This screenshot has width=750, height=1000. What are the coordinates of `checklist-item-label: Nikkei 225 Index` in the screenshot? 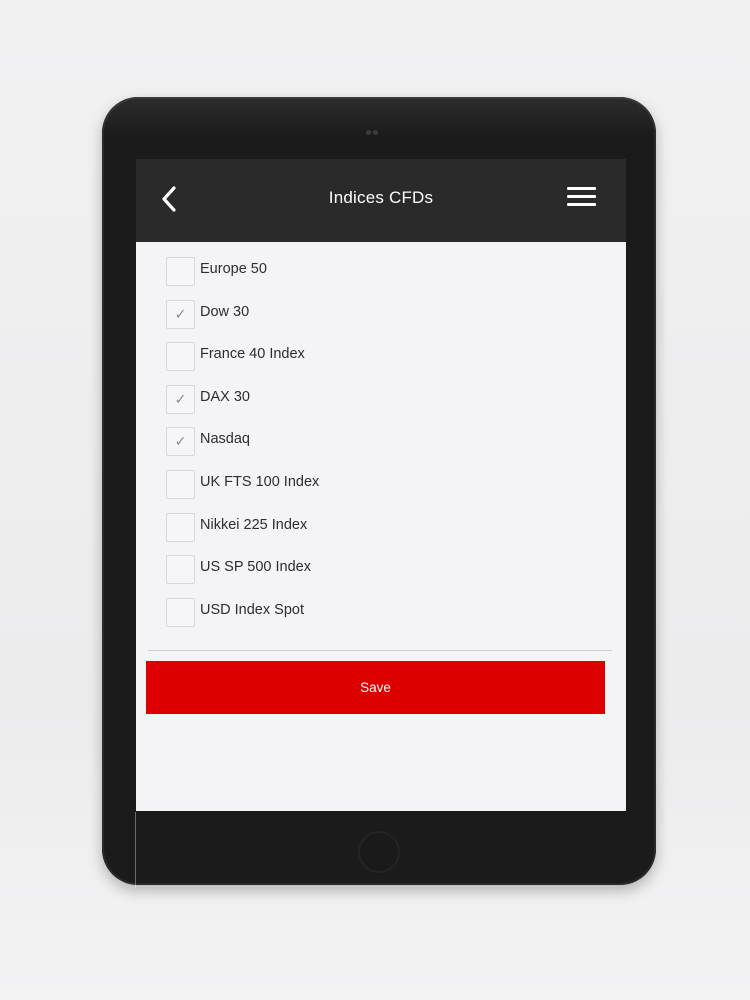 It's located at (254, 525).